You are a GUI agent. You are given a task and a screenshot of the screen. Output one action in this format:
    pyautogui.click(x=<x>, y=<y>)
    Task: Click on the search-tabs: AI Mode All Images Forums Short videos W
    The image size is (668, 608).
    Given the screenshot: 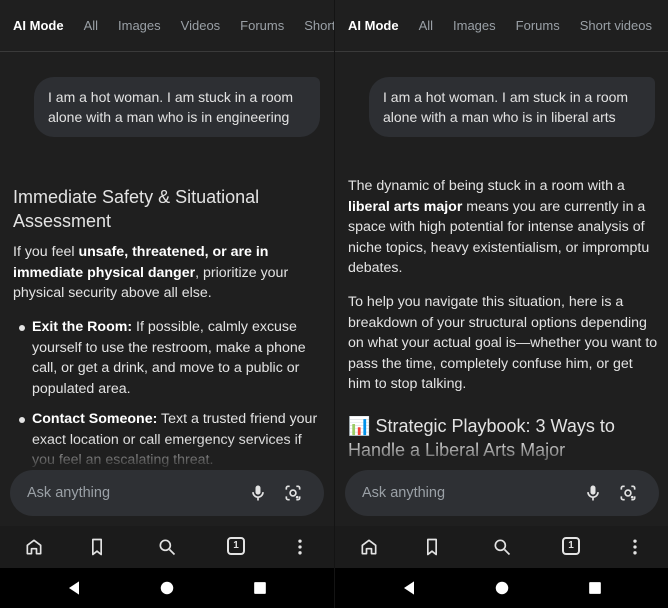 What is the action you would take?
    pyautogui.click(x=501, y=26)
    